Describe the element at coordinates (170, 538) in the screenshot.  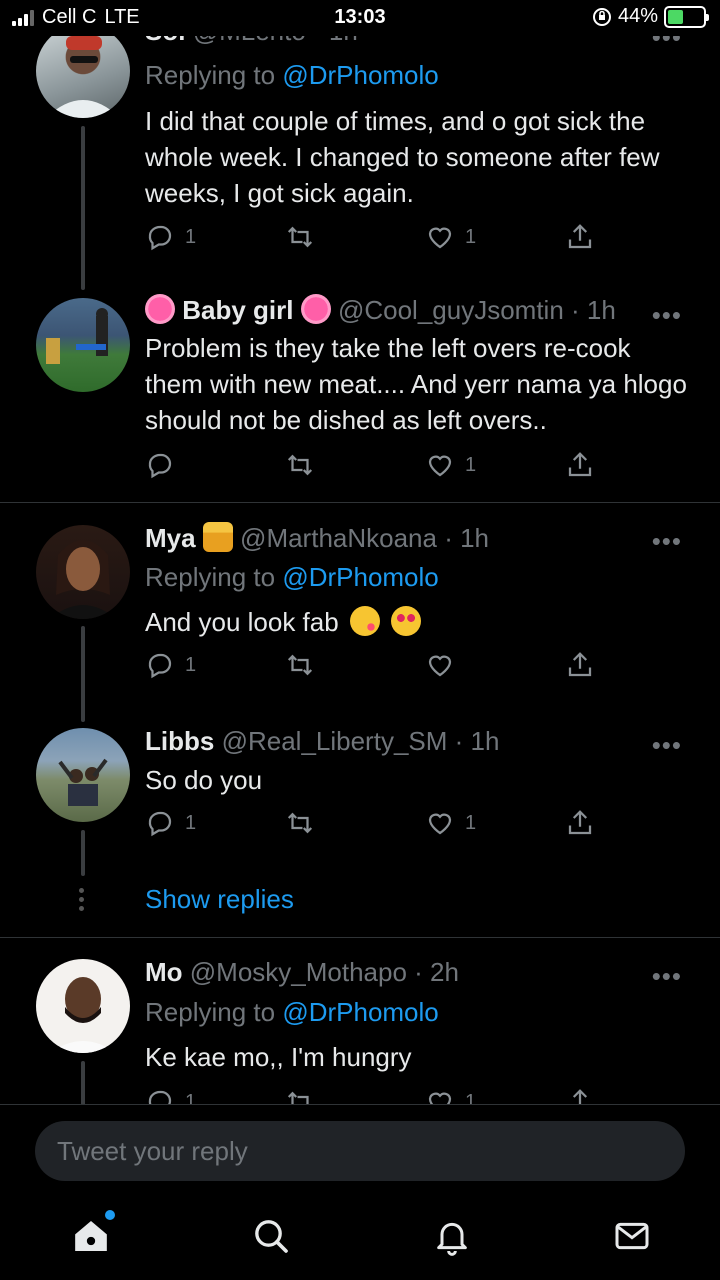
I see `author-name: Mya` at that location.